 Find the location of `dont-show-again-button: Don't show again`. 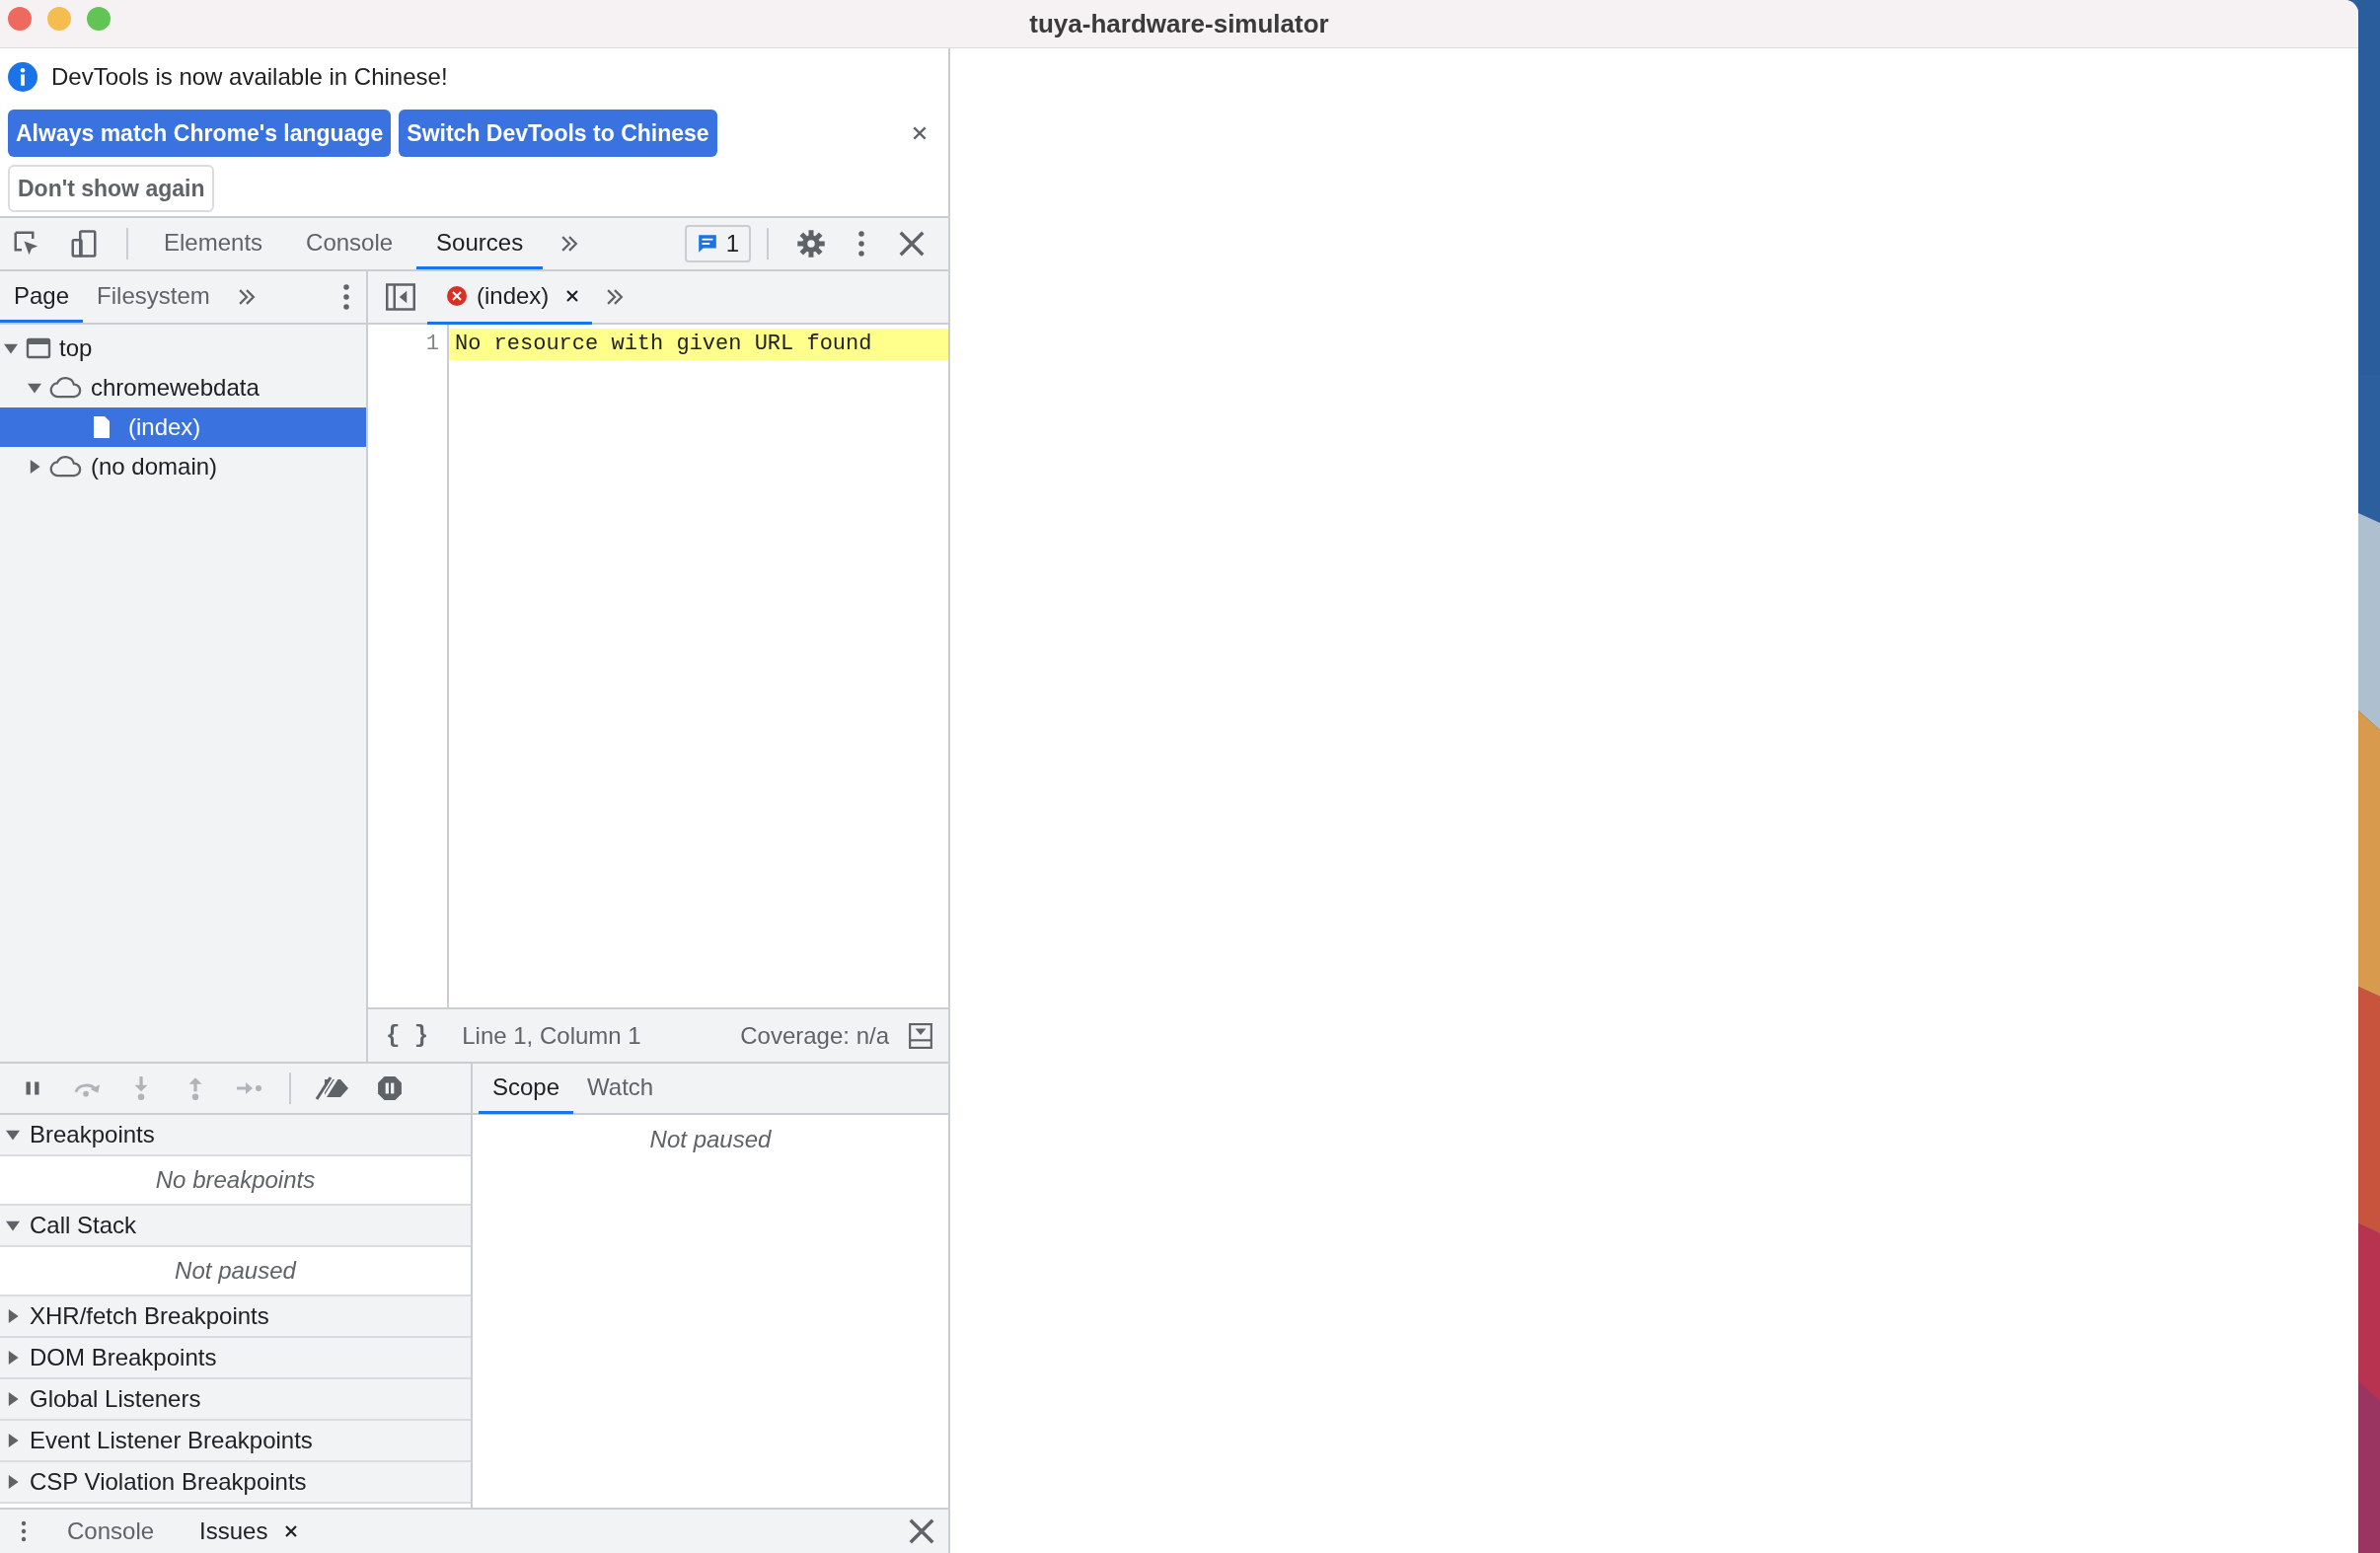

dont-show-again-button: Don't show again is located at coordinates (111, 188).